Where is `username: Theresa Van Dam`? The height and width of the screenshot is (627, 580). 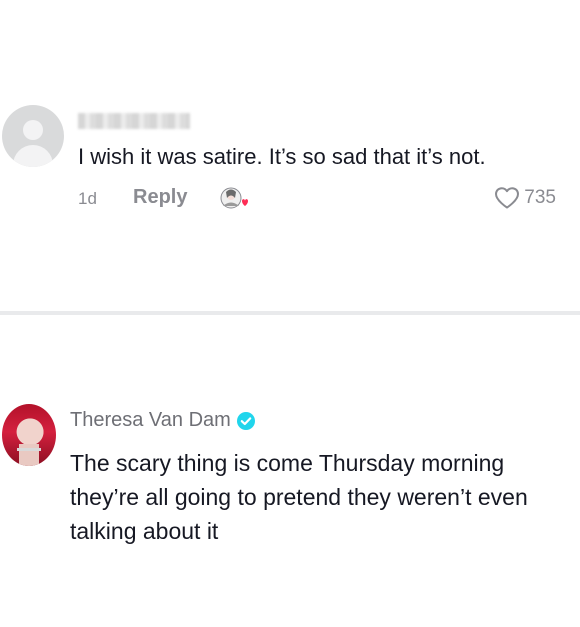 username: Theresa Van Dam is located at coordinates (150, 420).